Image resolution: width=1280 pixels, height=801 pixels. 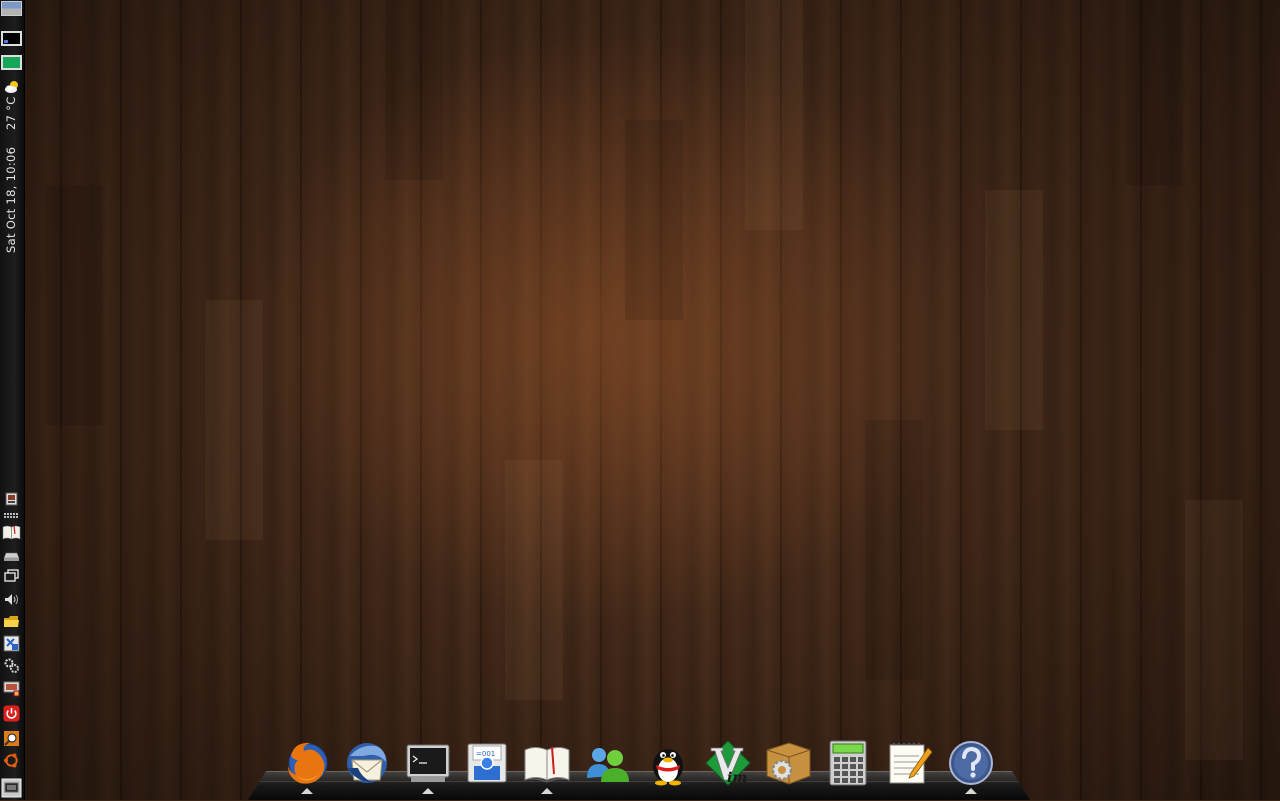 I want to click on calculator-icon, so click(x=848, y=763).